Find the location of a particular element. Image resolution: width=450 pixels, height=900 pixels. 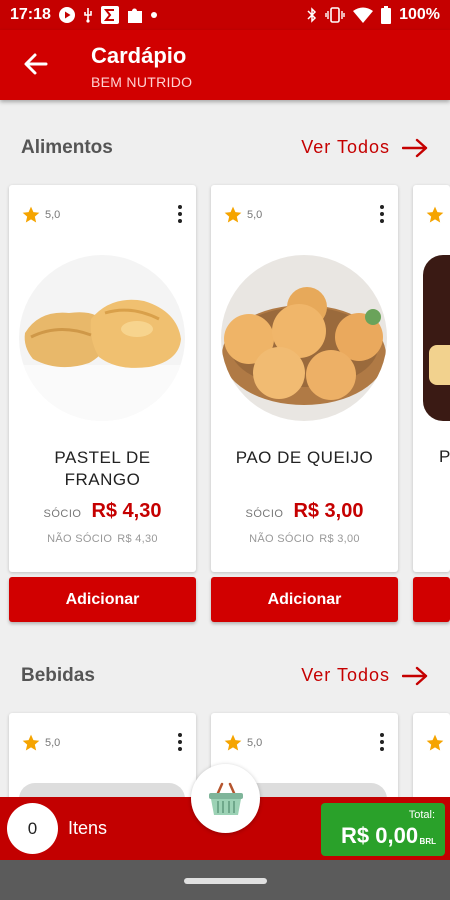

member-price: R$ 3,00 is located at coordinates (328, 511).